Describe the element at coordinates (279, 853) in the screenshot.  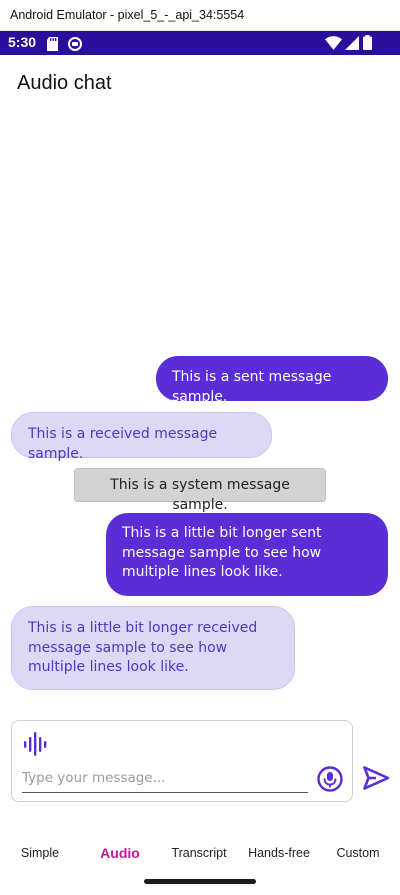
I see `tab-hands-free: Hands-free` at that location.